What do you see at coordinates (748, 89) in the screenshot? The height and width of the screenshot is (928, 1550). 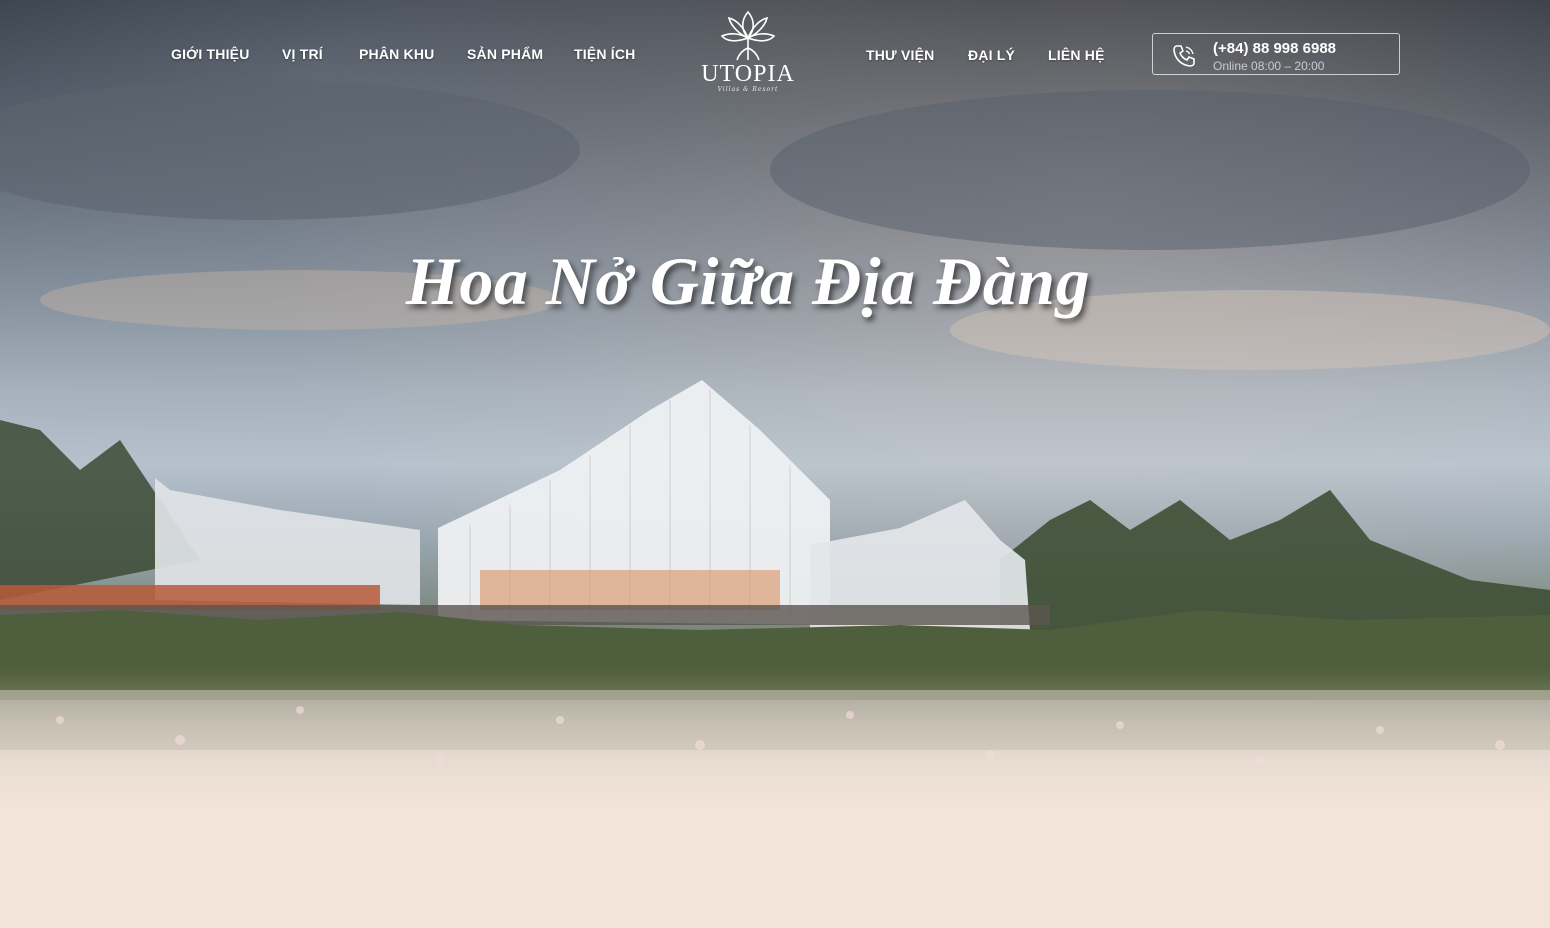 I see `logo-tagline: Villas & Resort` at bounding box center [748, 89].